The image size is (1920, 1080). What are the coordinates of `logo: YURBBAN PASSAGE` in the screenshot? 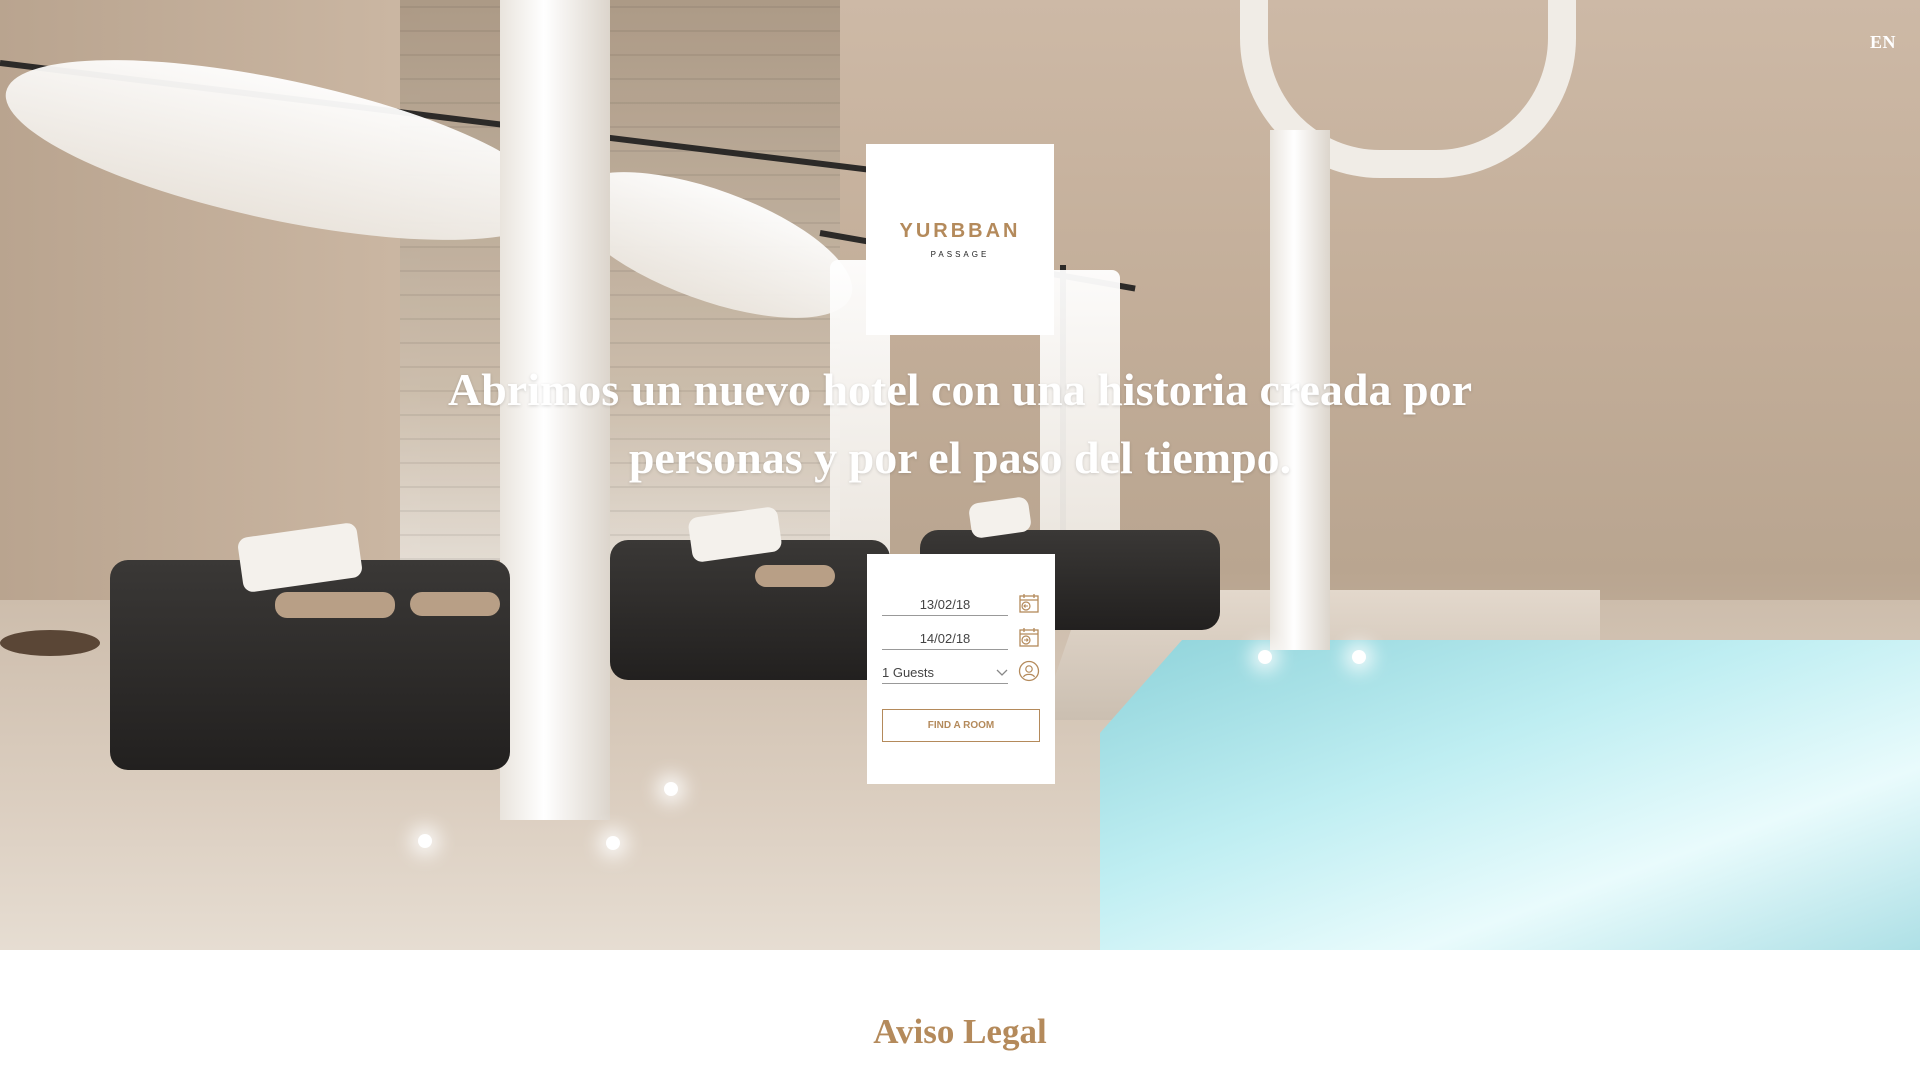 It's located at (960, 239).